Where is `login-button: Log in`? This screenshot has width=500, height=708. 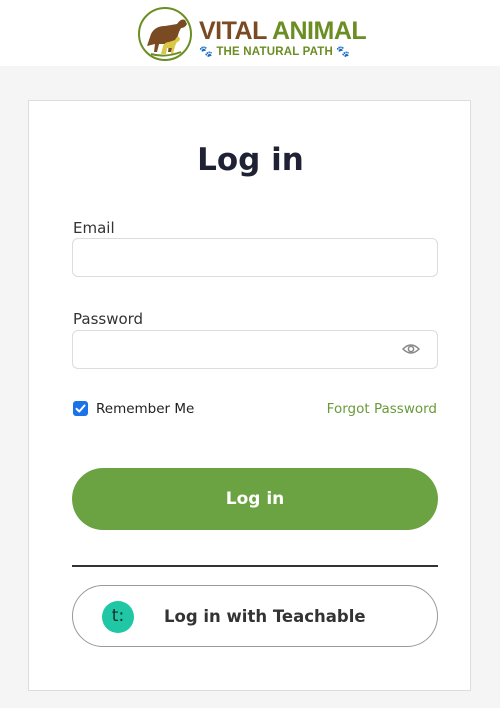 login-button: Log in is located at coordinates (255, 499).